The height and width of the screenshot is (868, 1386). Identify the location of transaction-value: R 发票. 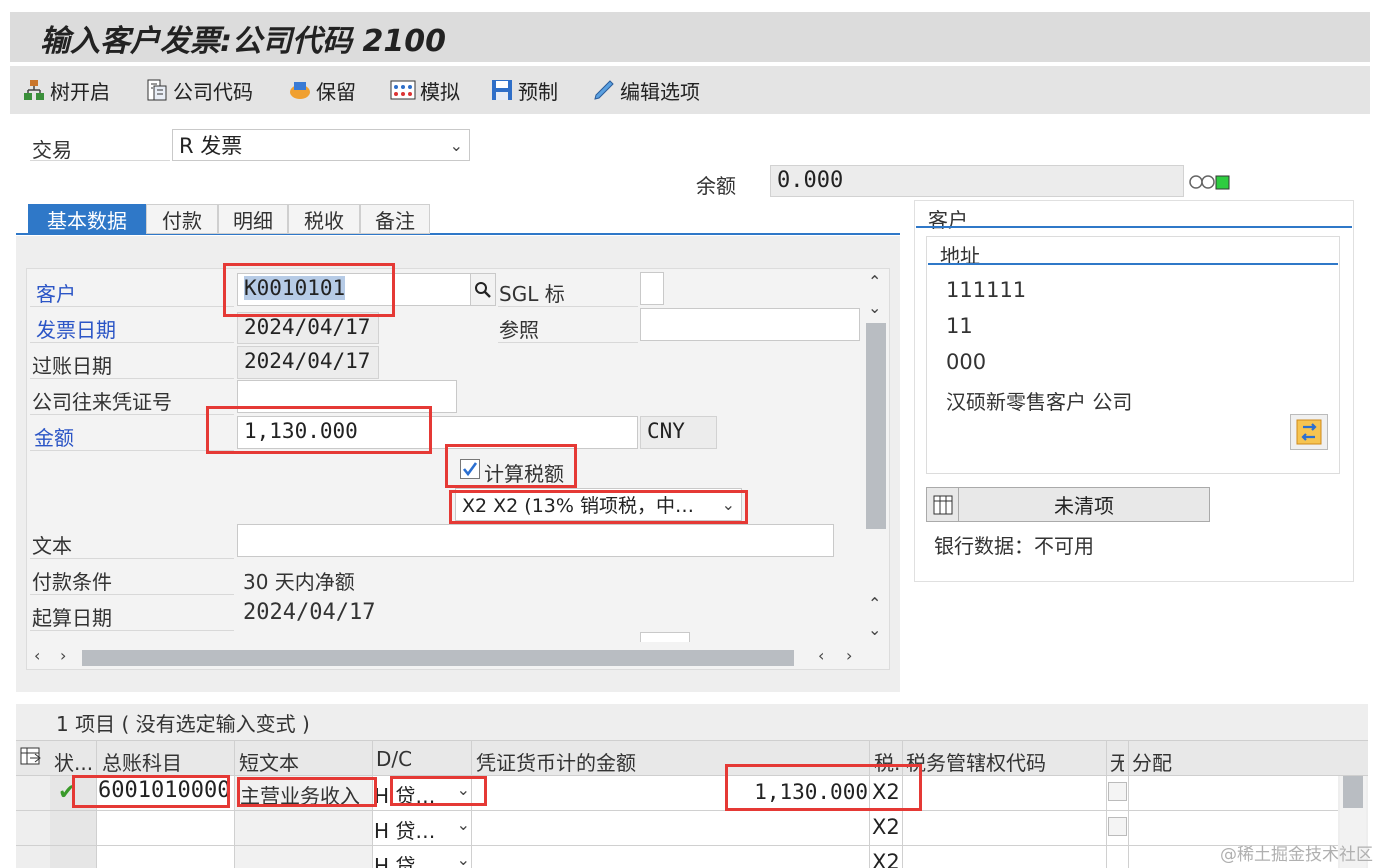
(211, 146).